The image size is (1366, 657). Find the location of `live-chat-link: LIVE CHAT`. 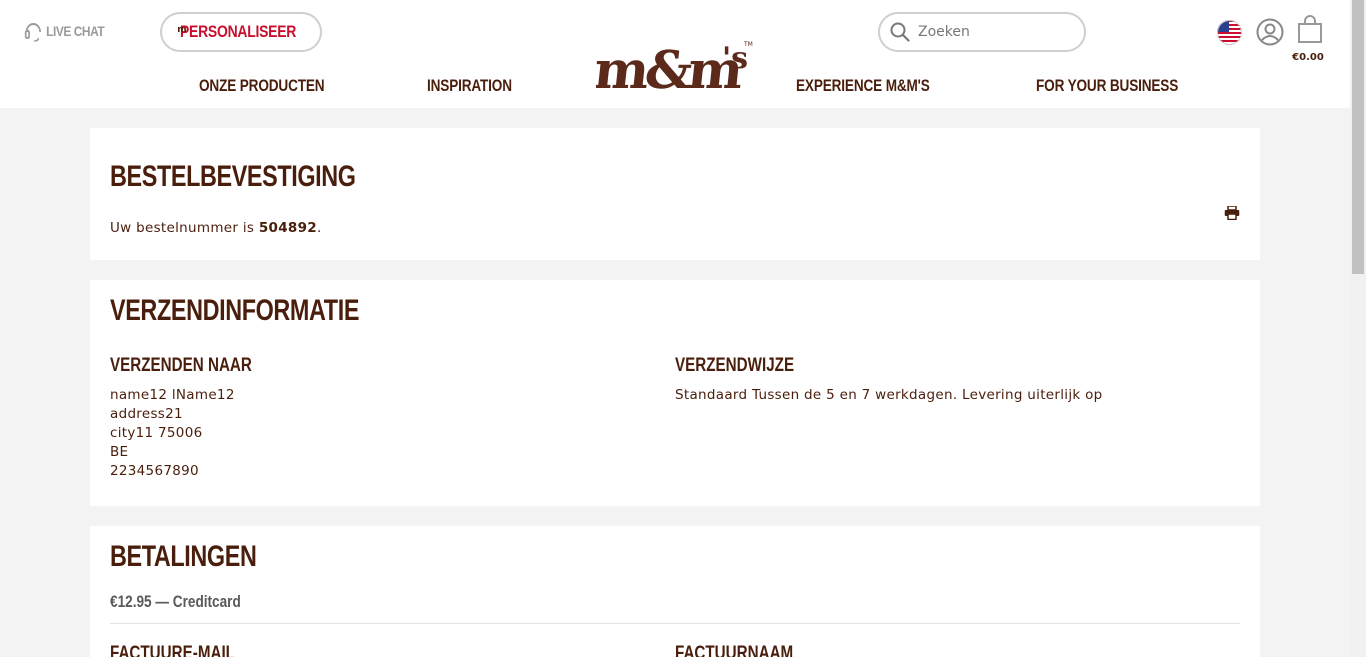

live-chat-link: LIVE CHAT is located at coordinates (64, 31).